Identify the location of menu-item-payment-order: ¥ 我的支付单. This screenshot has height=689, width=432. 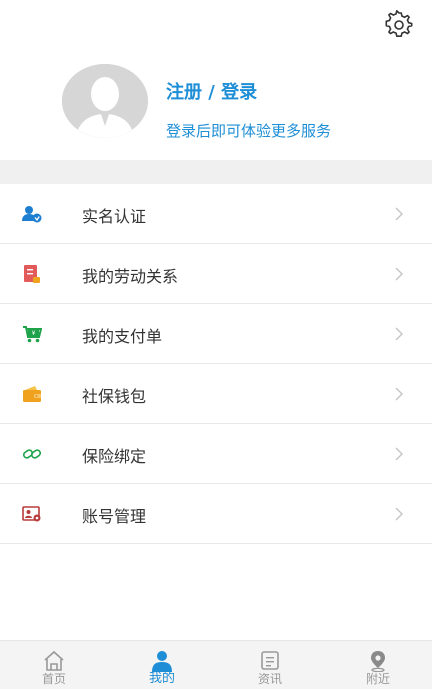
(216, 334).